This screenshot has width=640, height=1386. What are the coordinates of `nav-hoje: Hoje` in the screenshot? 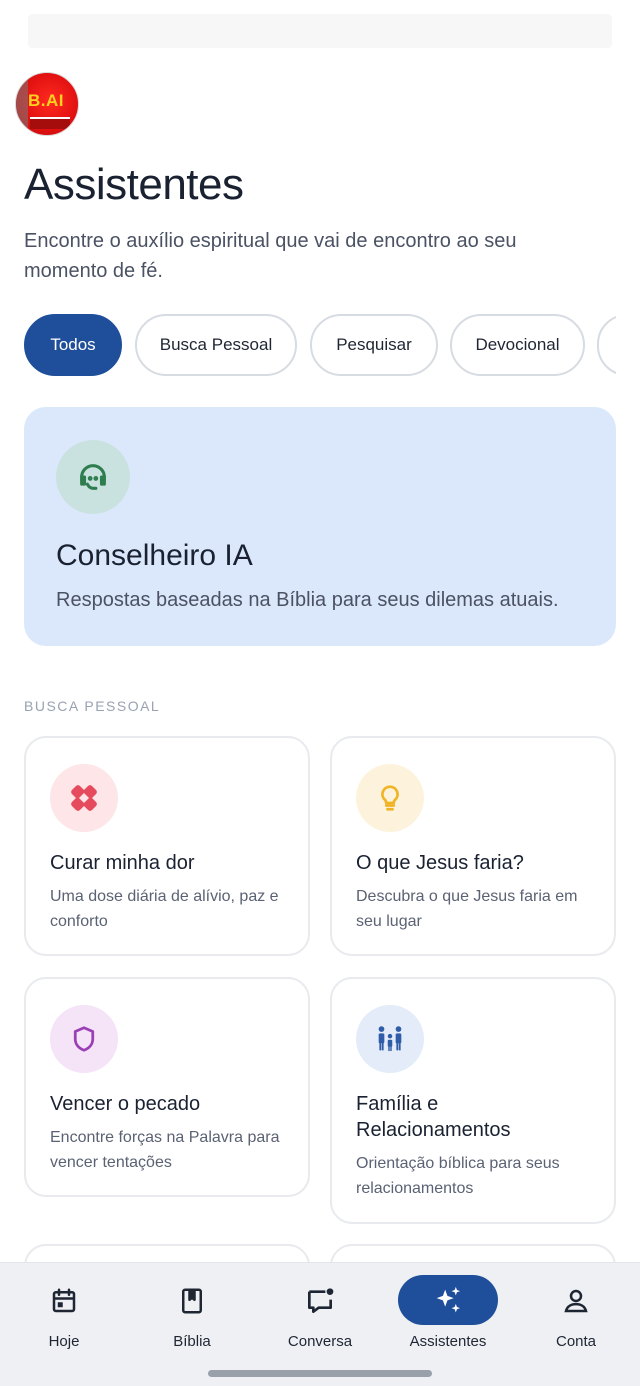 It's located at (64, 1313).